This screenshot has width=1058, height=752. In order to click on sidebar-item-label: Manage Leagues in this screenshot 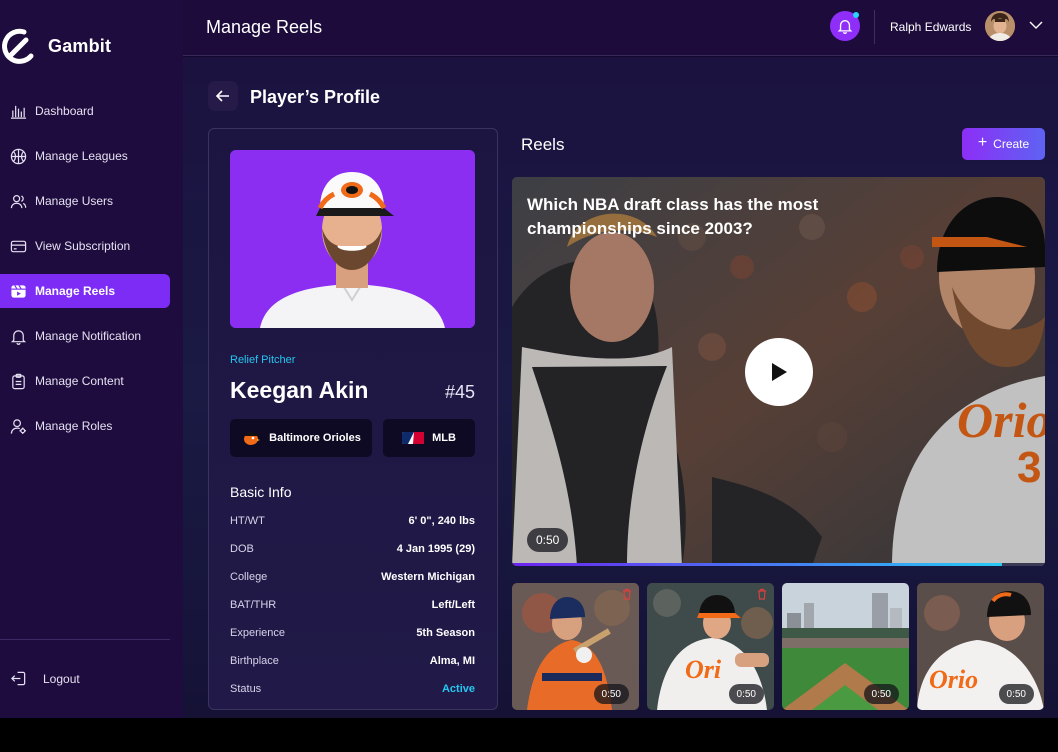, I will do `click(81, 156)`.